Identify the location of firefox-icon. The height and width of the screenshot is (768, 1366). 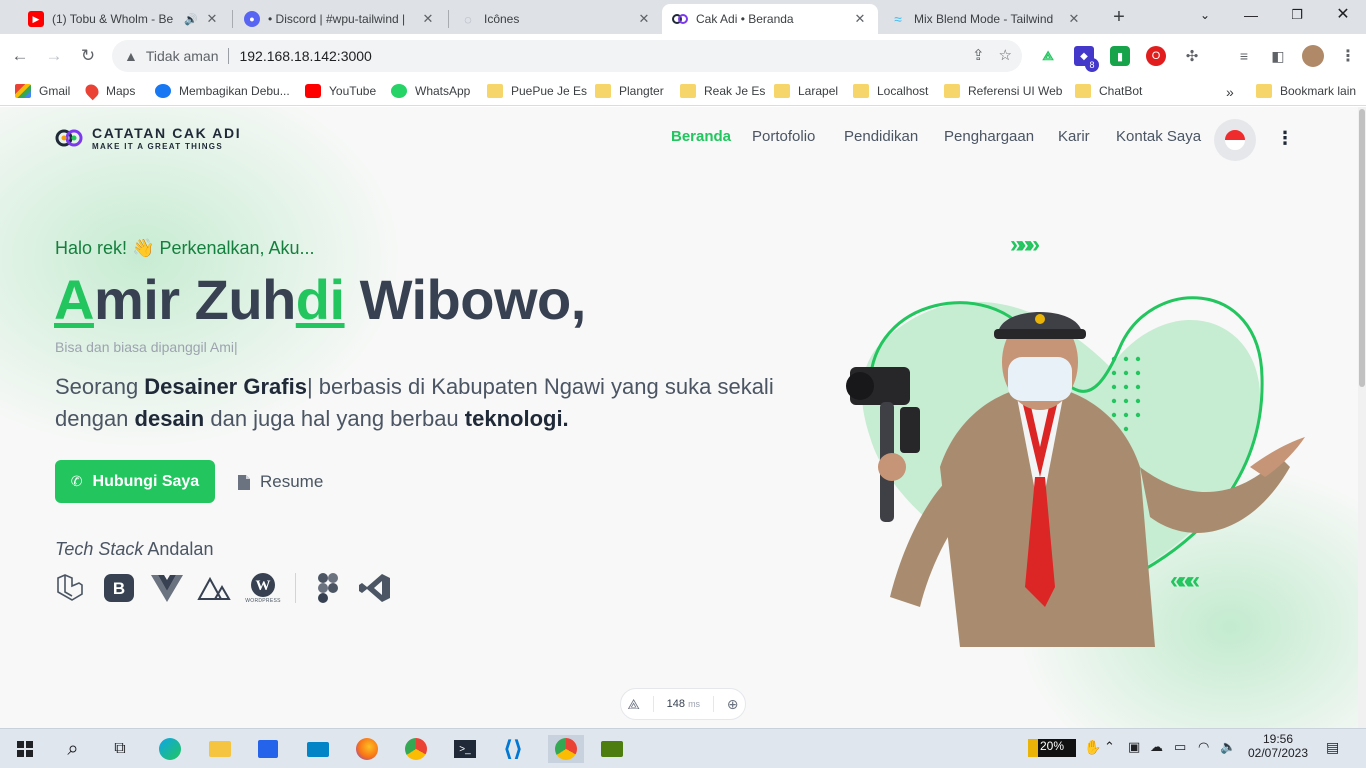
(367, 749).